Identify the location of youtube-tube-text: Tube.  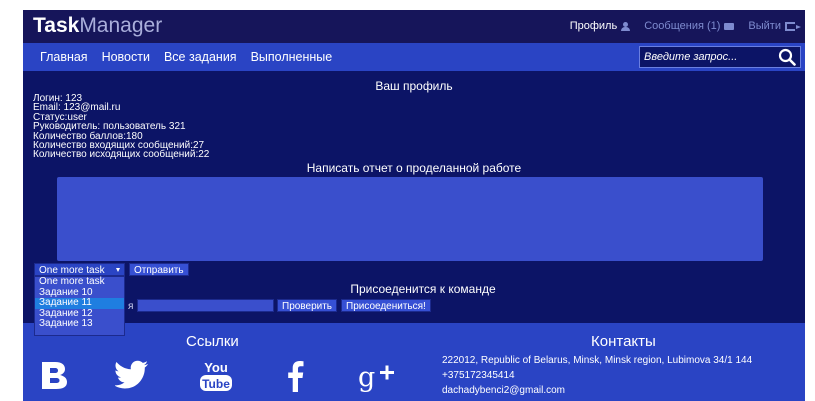
(216, 384).